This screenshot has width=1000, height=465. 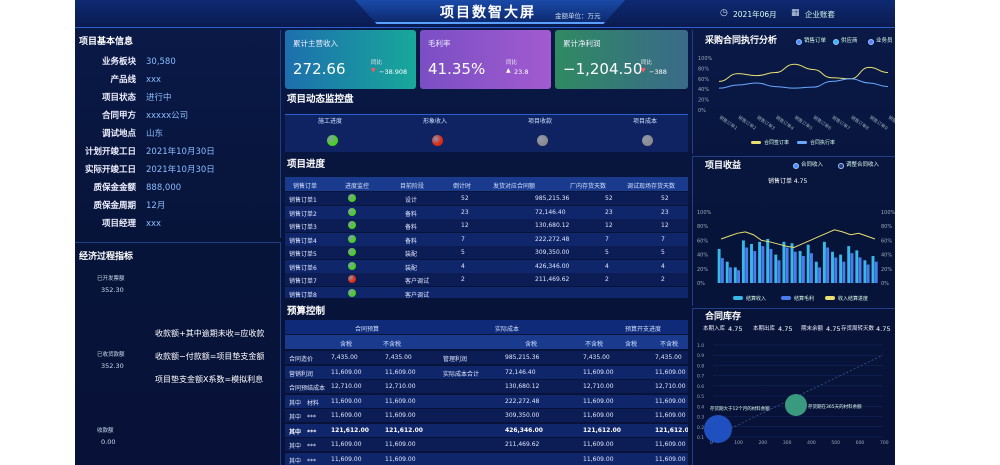 What do you see at coordinates (804, 298) in the screenshot?
I see `legend-label: 结算毛利` at bounding box center [804, 298].